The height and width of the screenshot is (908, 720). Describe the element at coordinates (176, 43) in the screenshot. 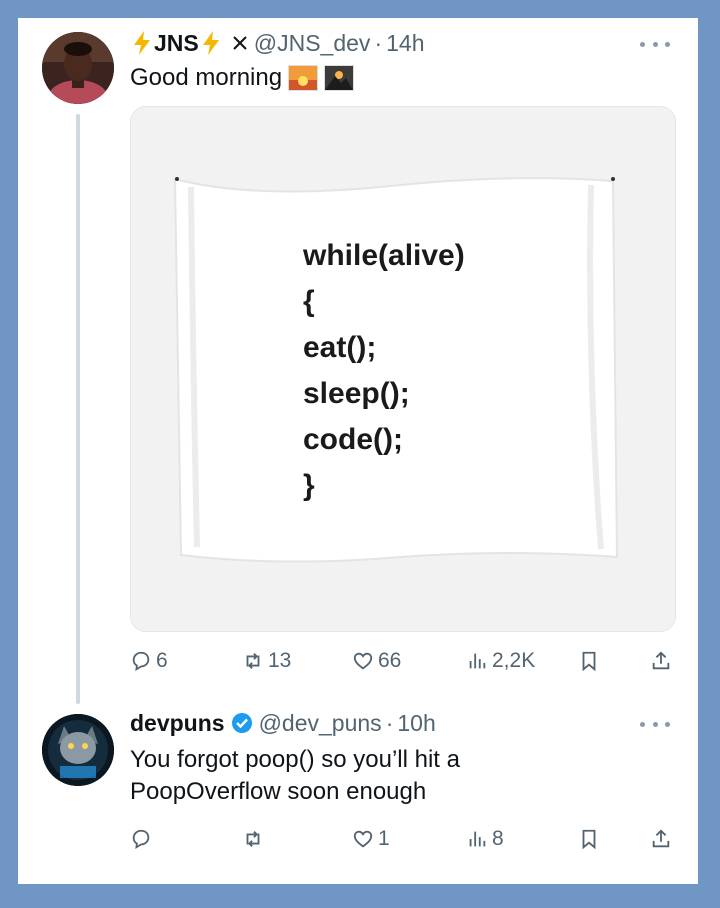

I see `display-name: JNS` at that location.